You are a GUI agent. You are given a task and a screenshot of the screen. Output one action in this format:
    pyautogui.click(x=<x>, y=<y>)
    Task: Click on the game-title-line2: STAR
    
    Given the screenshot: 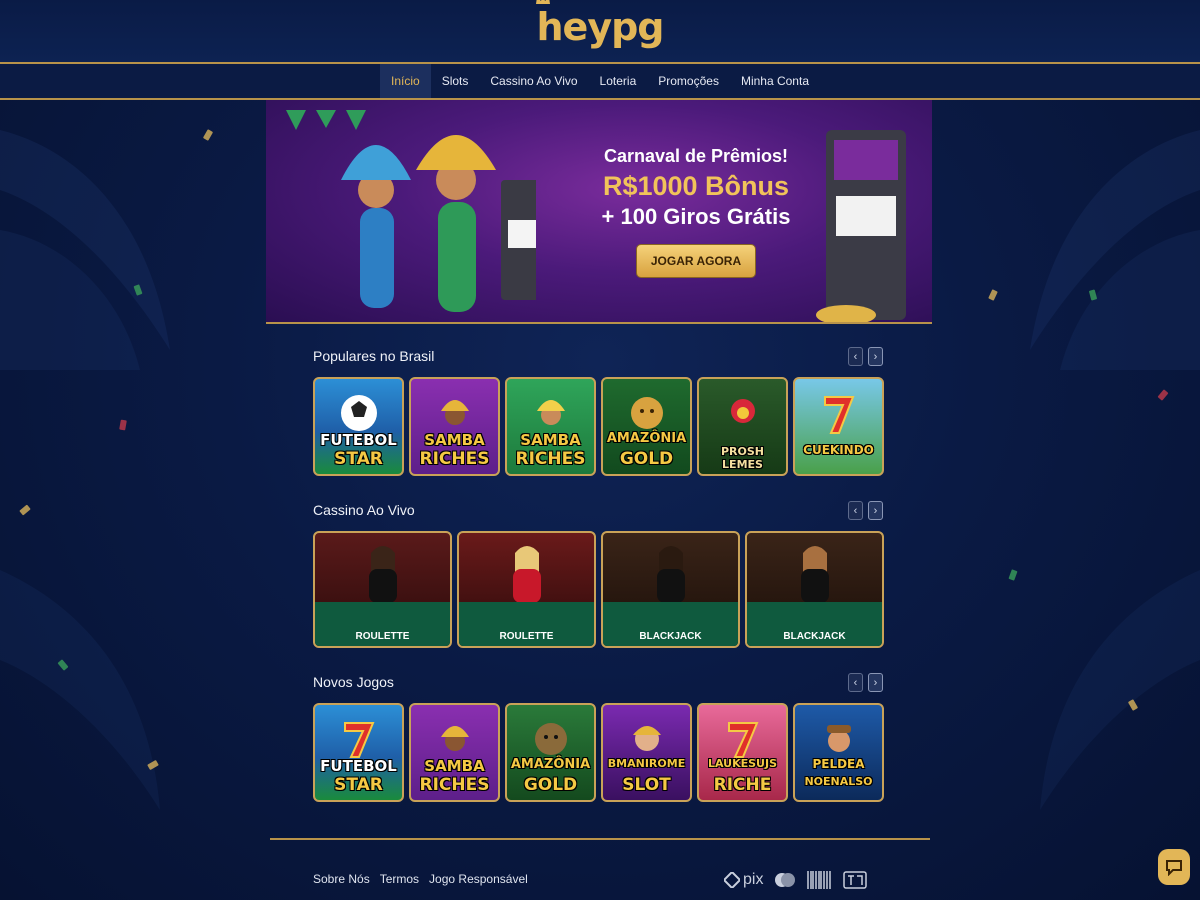 What is the action you would take?
    pyautogui.click(x=358, y=459)
    